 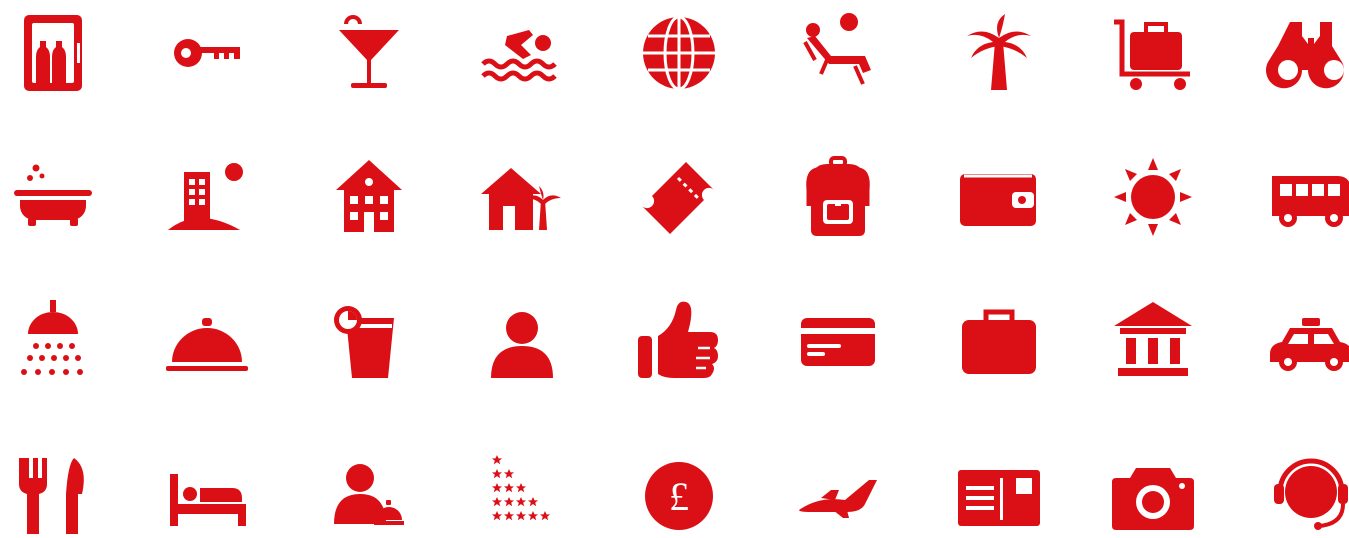 What do you see at coordinates (207, 197) in the screenshot?
I see `resort-hotel-icon` at bounding box center [207, 197].